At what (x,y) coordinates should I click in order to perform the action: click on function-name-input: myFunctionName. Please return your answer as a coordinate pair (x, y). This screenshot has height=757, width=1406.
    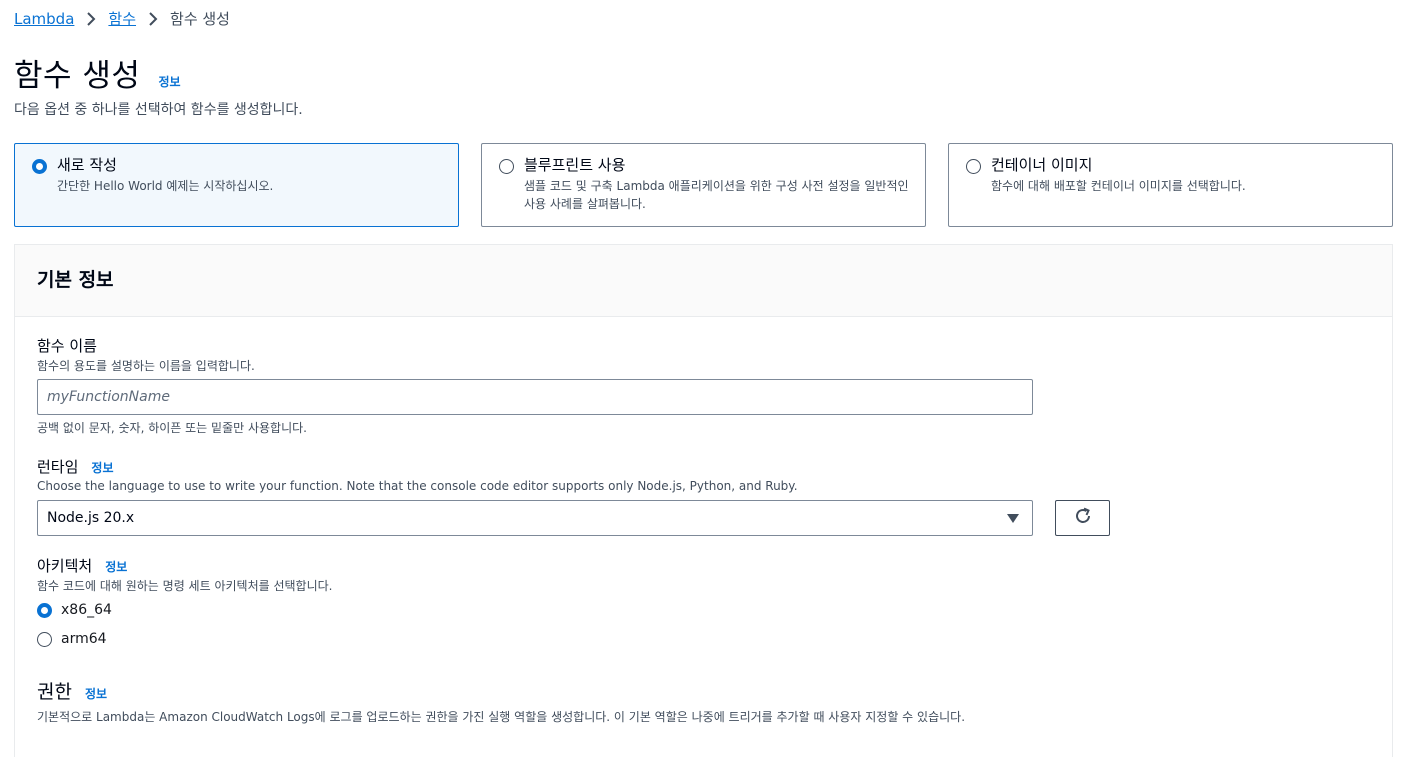
    Looking at the image, I should click on (535, 397).